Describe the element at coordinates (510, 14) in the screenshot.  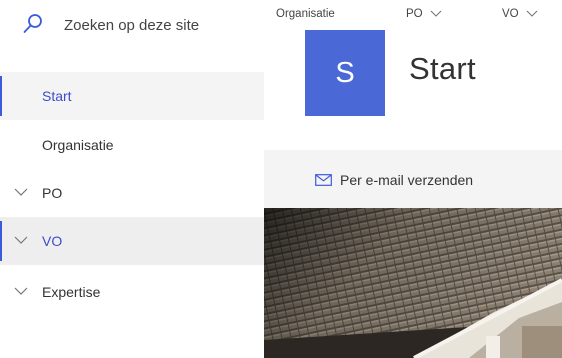
I see `topnav-item-label: VO` at that location.